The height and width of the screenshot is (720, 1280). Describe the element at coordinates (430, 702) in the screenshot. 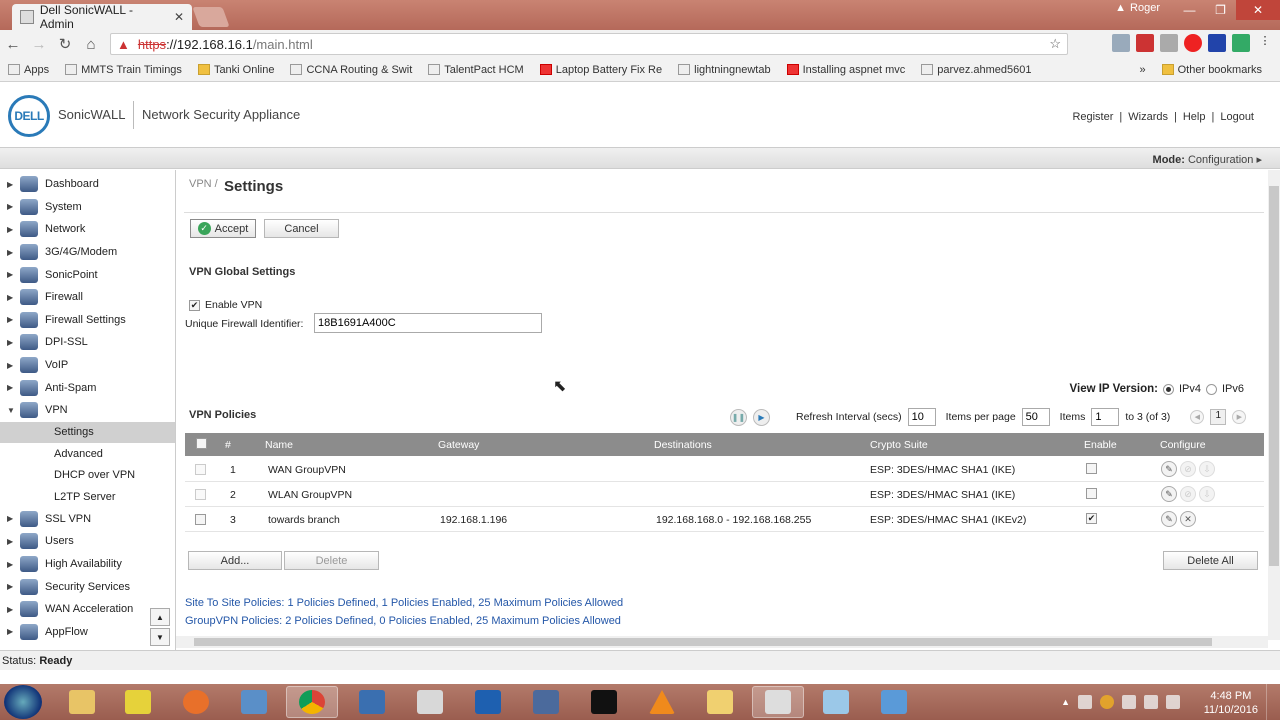

I see `snipping-tool-icon` at that location.